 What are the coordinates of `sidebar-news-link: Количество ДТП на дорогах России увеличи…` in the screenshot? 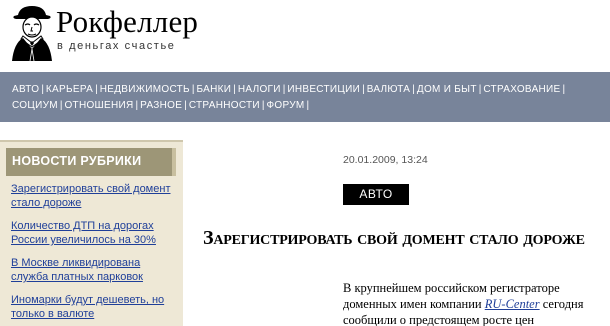 It's located at (95, 233).